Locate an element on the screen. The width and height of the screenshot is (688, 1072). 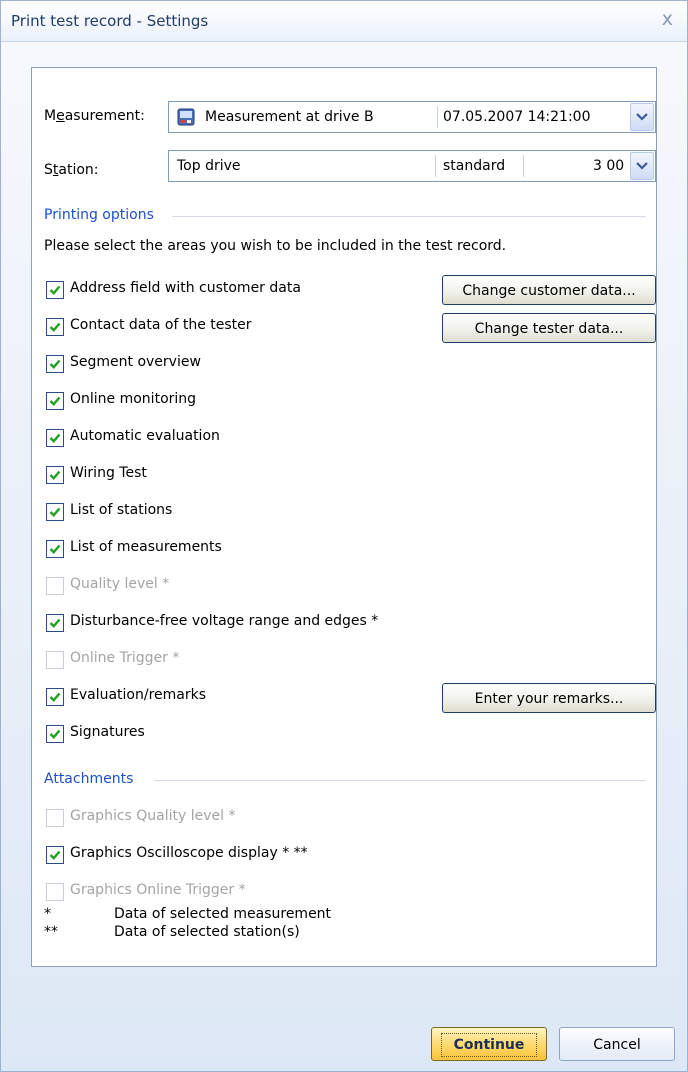
footnote-row: * Data of selected measurement is located at coordinates (344, 916).